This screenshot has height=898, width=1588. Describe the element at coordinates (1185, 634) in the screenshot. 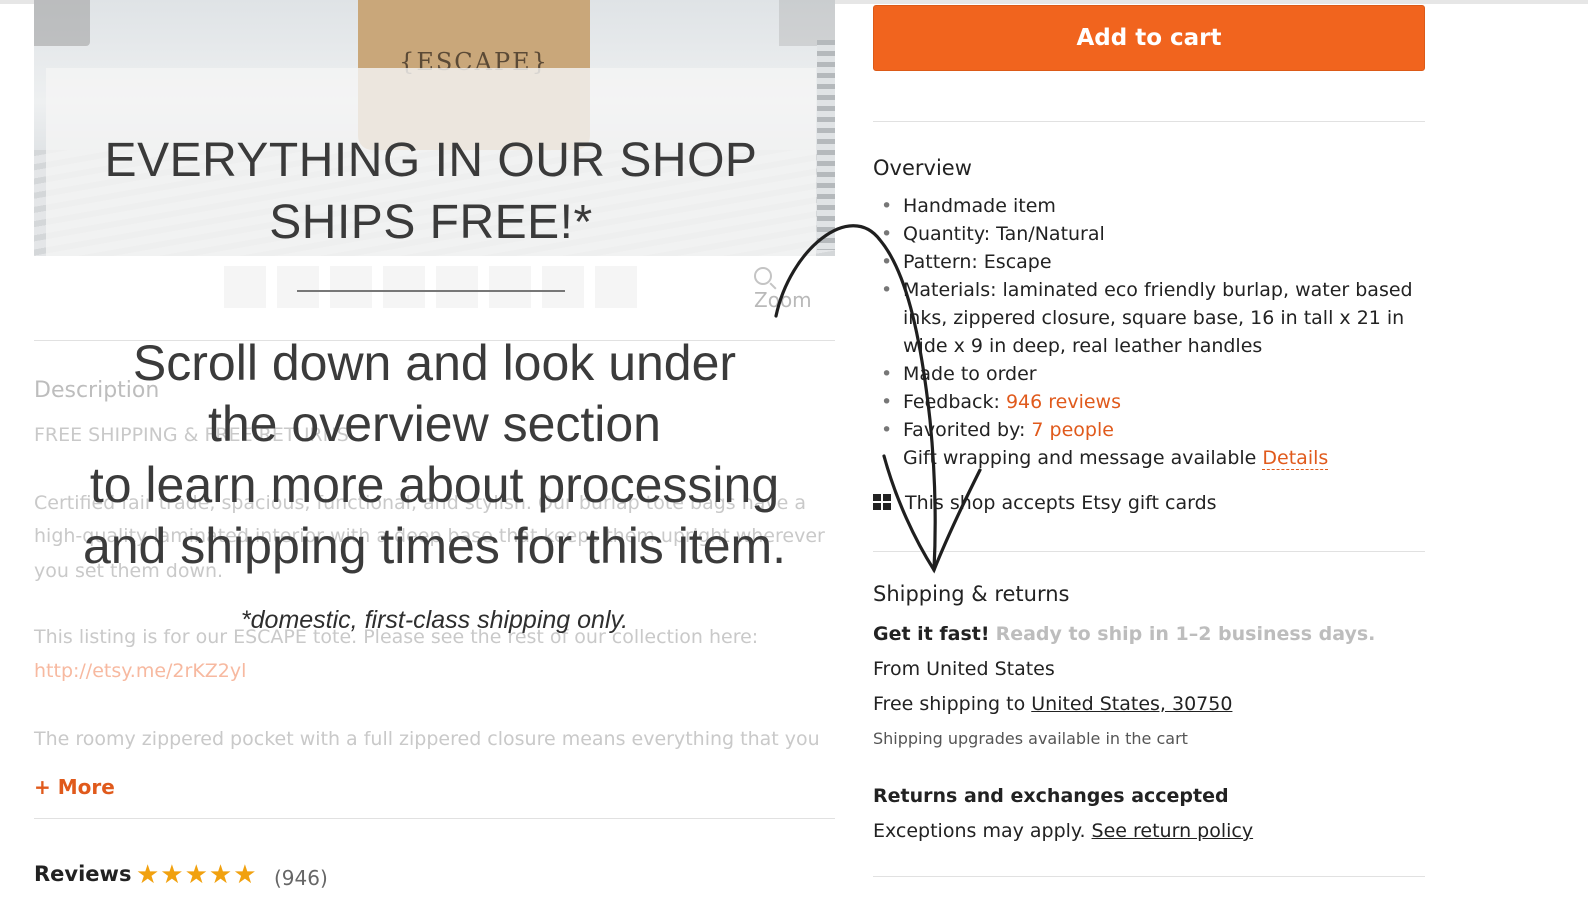

I see `ship-fast-detail: Ready to ship in 1–2 business days.` at that location.